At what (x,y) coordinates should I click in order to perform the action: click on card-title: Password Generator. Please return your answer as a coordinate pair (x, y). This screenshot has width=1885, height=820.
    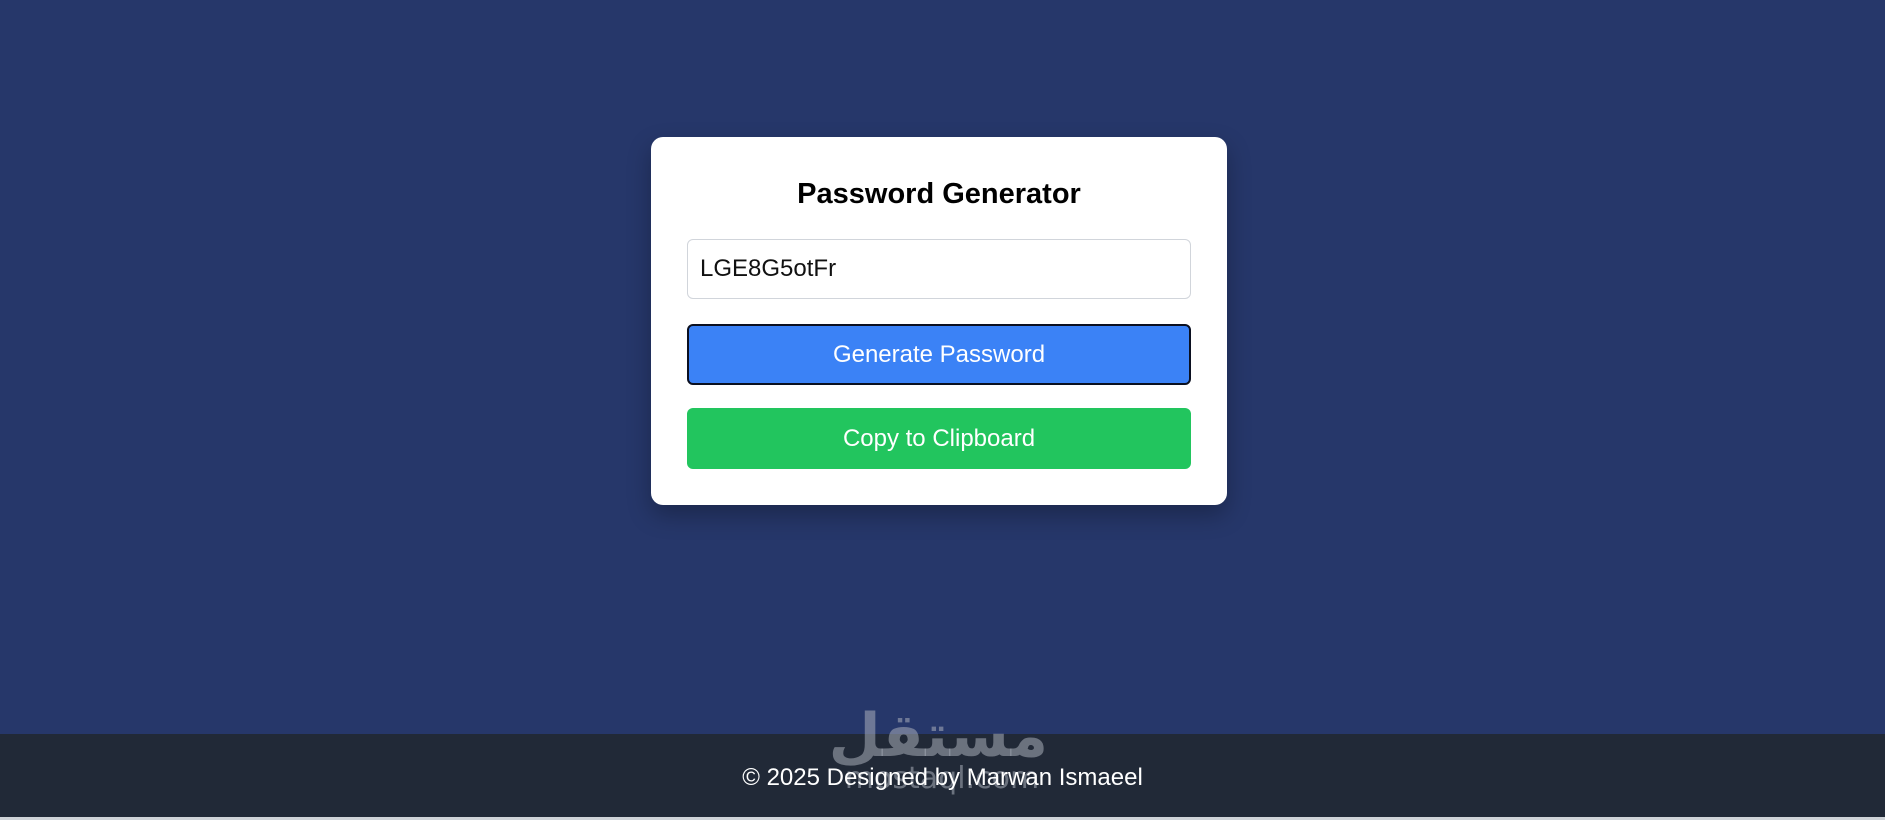
    Looking at the image, I should click on (939, 194).